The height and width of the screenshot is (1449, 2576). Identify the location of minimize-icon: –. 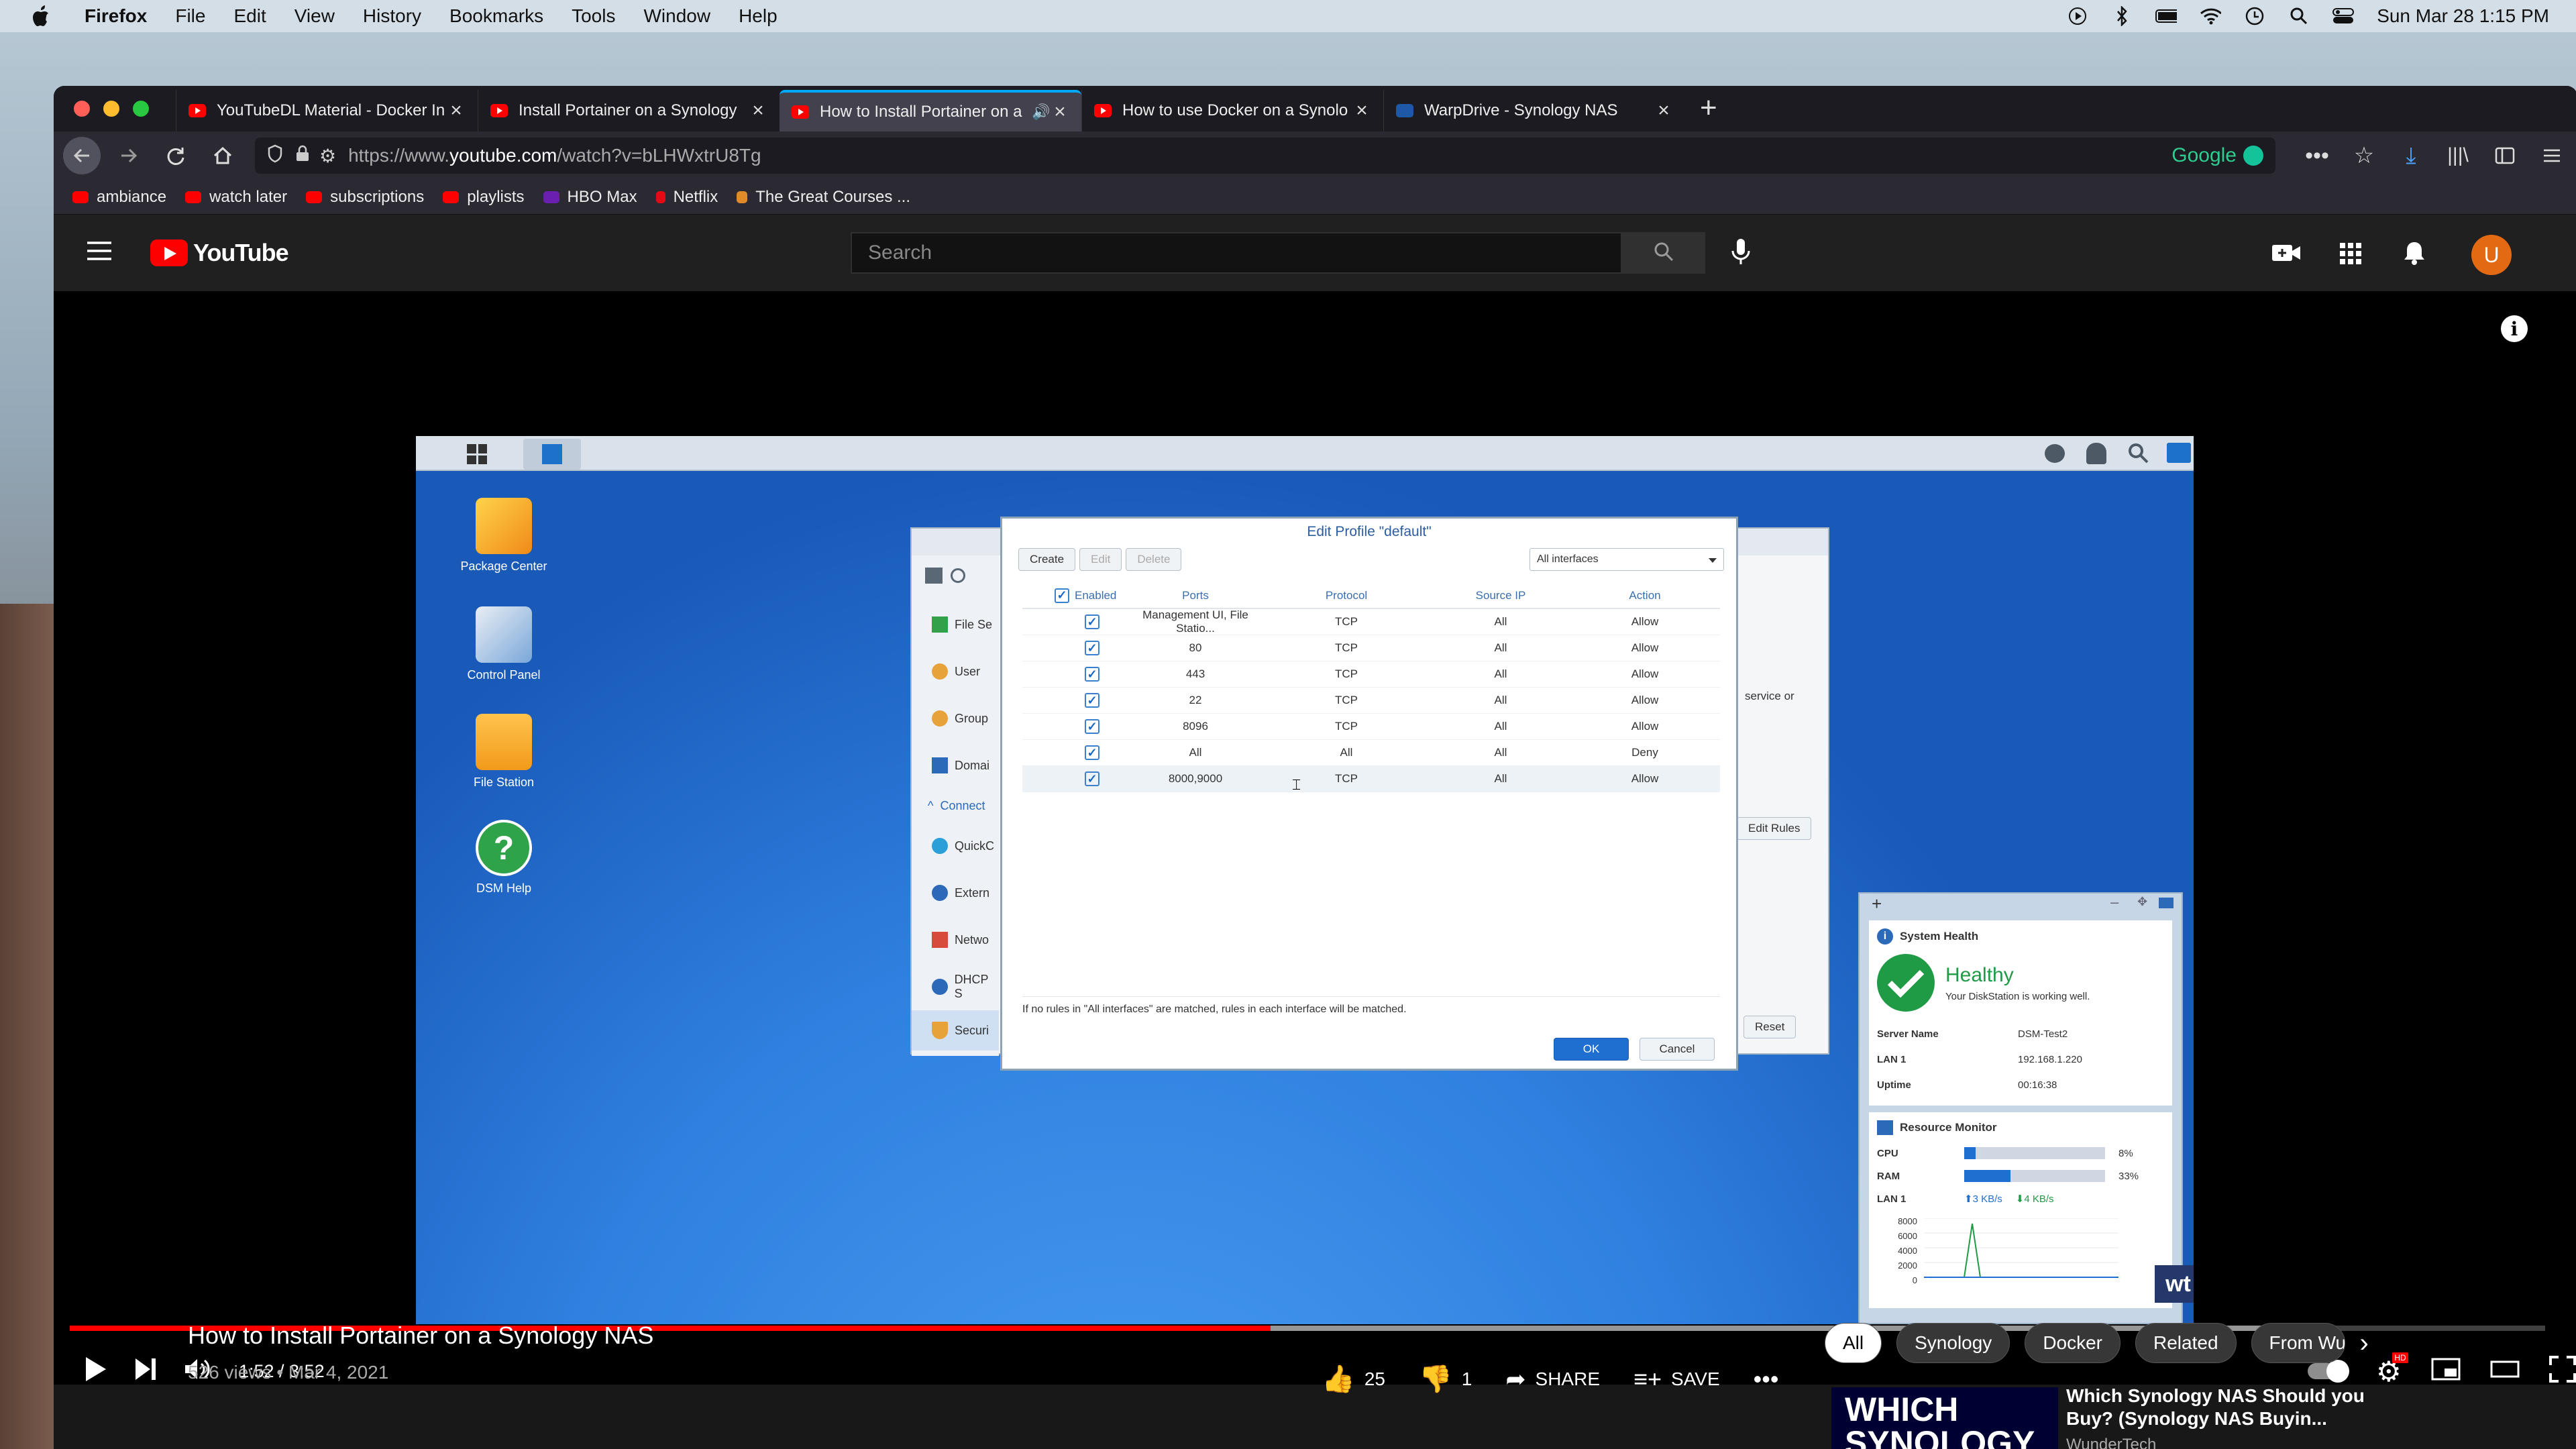
(2114, 902).